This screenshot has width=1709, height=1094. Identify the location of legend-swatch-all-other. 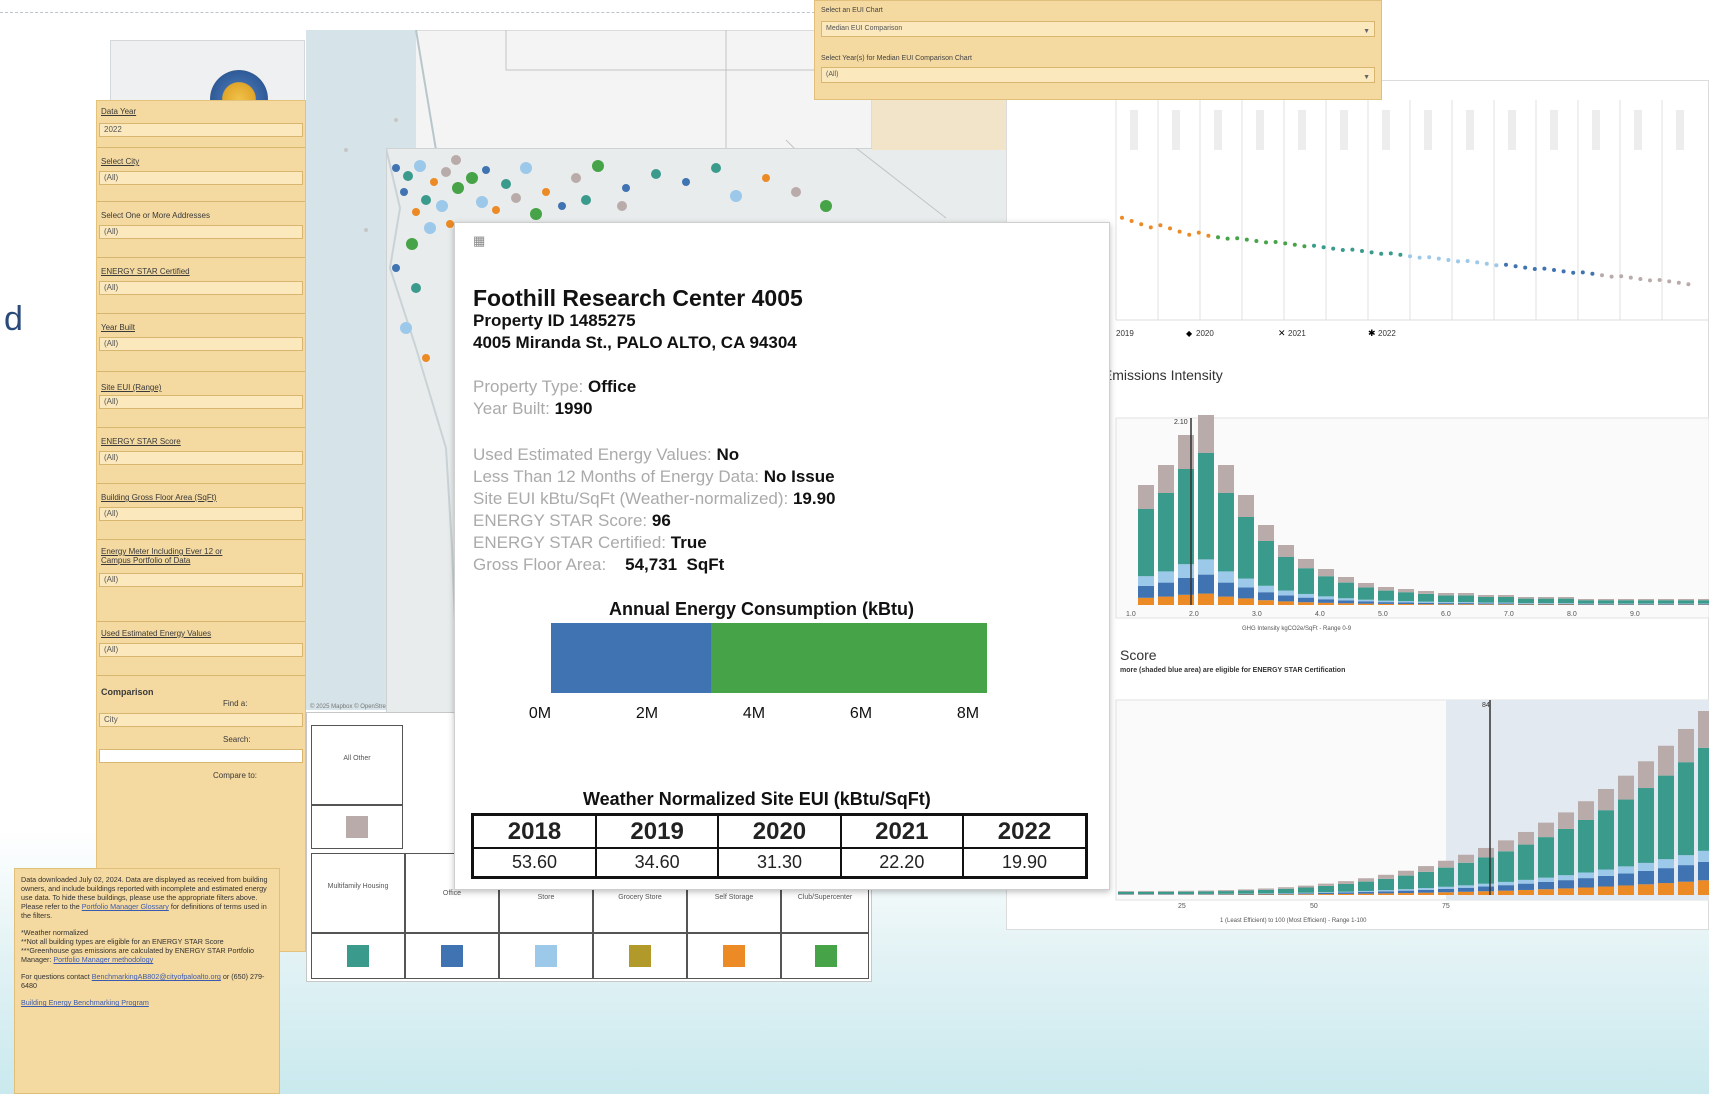
(357, 827).